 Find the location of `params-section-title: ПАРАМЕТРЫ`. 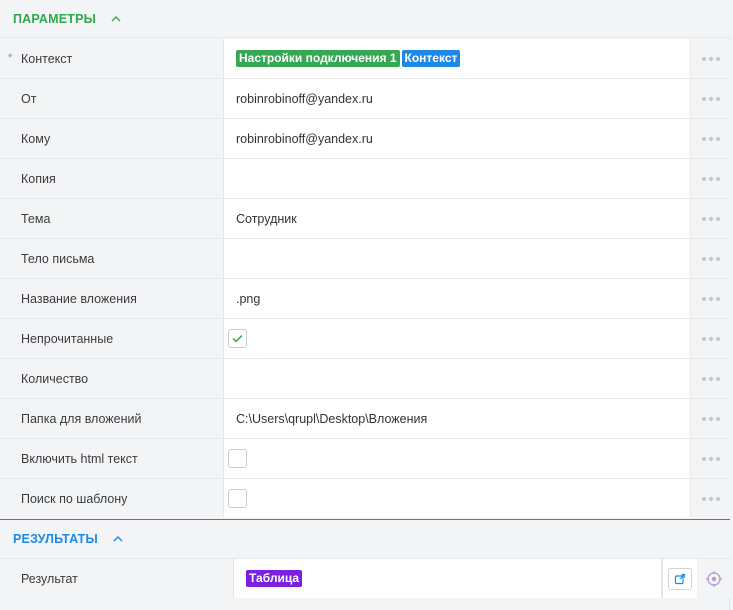

params-section-title: ПАРАМЕТРЫ is located at coordinates (55, 18).